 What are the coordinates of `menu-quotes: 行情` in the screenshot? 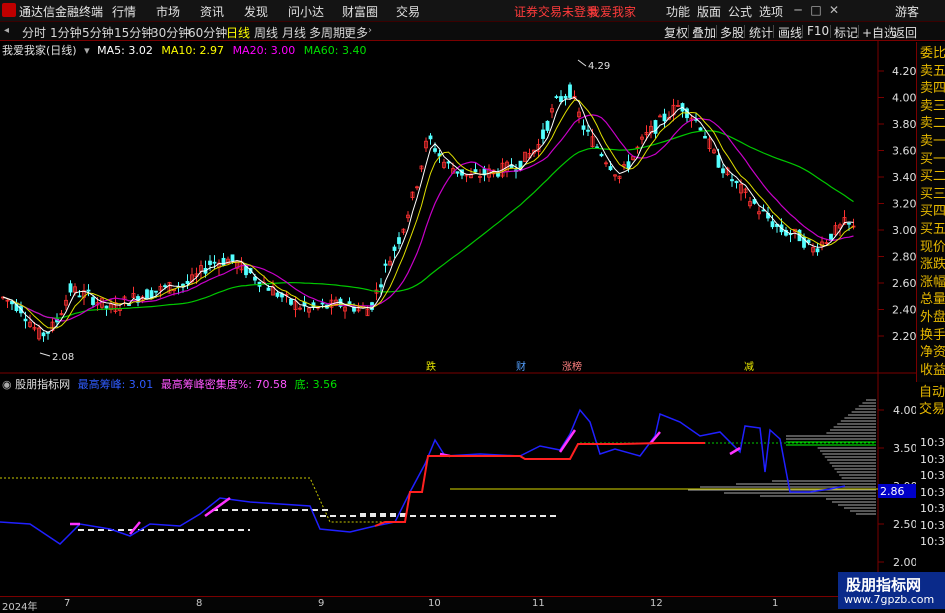 It's located at (124, 11).